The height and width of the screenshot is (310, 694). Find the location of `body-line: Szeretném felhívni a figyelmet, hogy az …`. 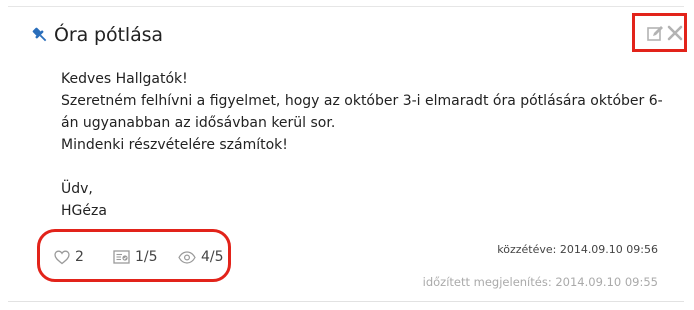

body-line: Szeretném felhívni a figyelmet, hogy az … is located at coordinates (362, 101).